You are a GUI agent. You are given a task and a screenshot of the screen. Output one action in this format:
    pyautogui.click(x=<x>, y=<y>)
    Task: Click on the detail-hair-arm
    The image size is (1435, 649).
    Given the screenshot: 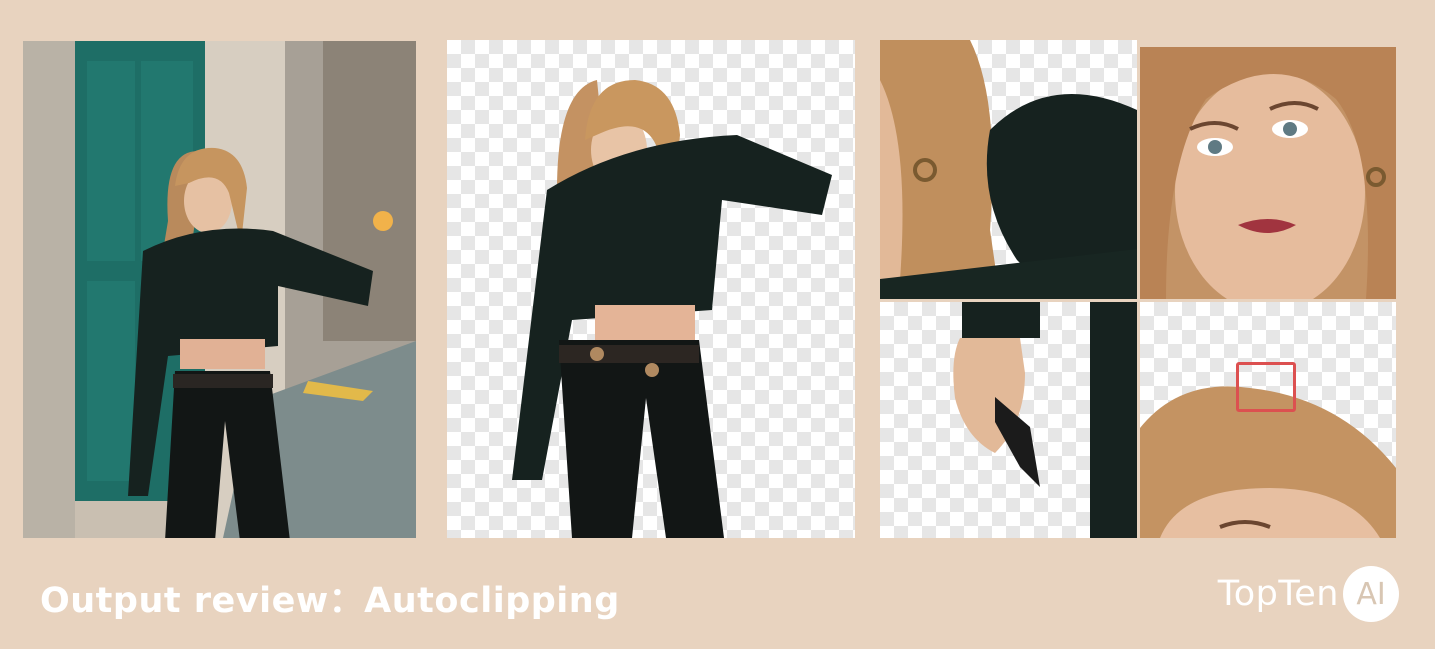 What is the action you would take?
    pyautogui.click(x=1008, y=169)
    